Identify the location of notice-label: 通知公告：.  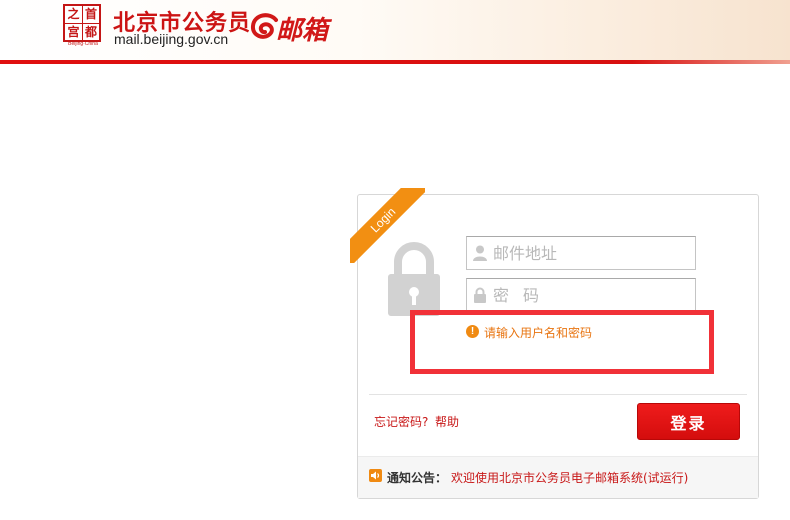
(417, 478).